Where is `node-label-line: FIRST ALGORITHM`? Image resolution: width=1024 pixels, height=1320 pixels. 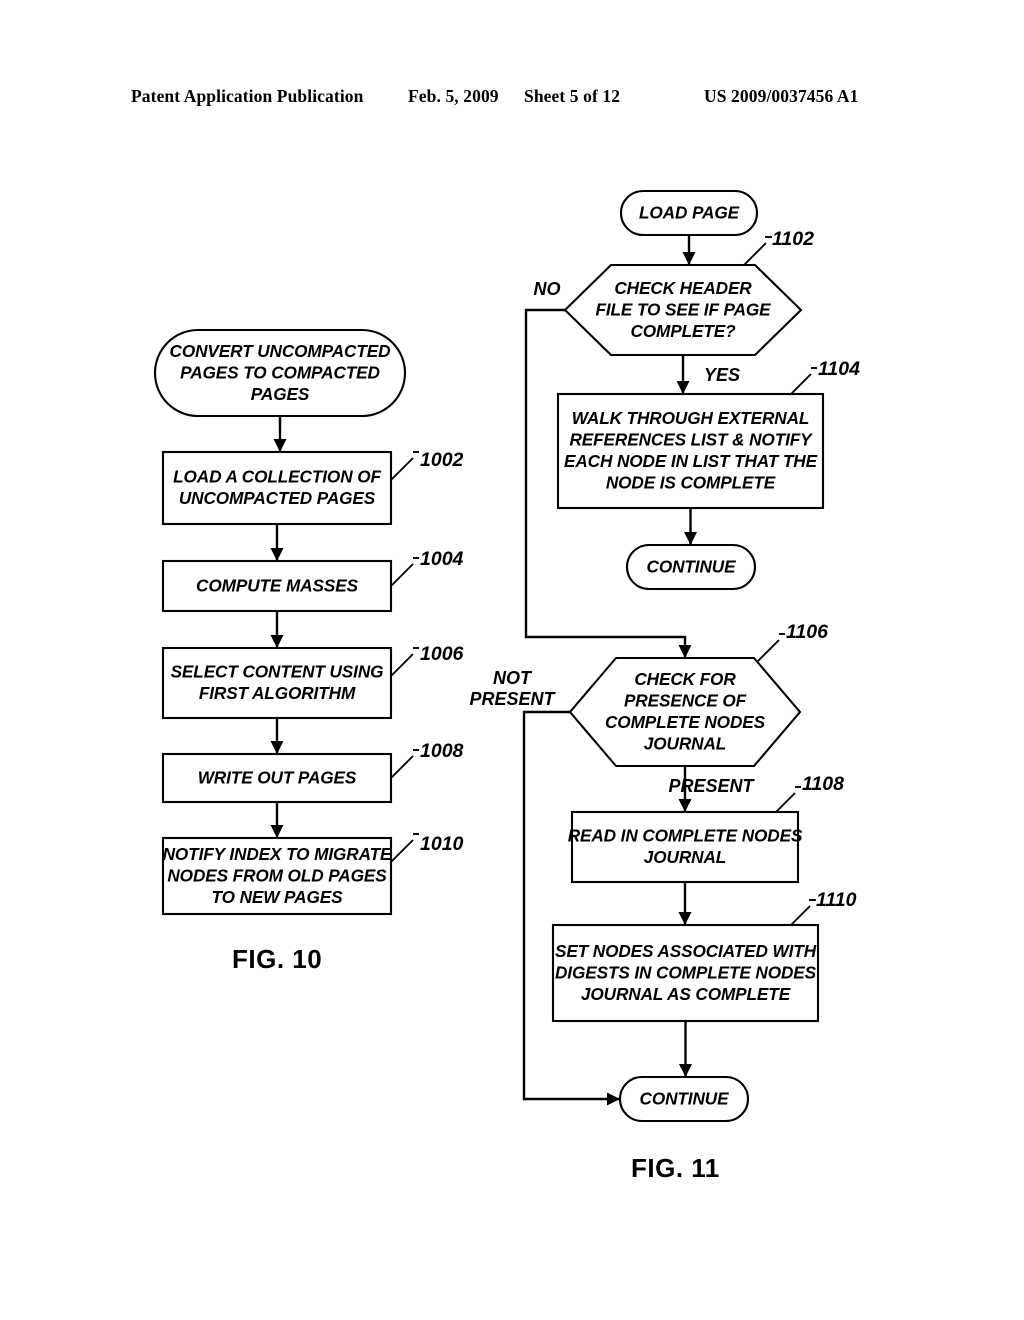 node-label-line: FIRST ALGORITHM is located at coordinates (277, 693).